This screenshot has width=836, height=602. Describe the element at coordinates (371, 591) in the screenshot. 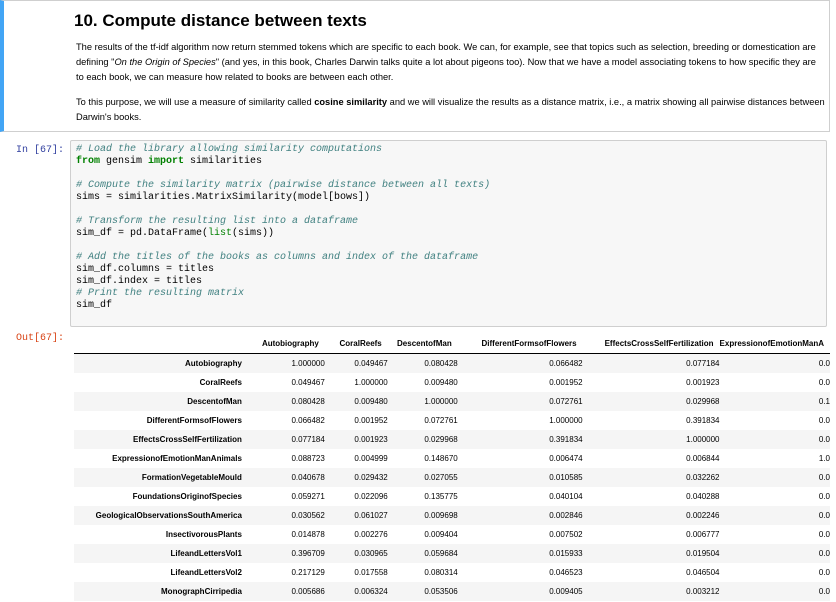

I see `table-cell: 0.006324` at that location.